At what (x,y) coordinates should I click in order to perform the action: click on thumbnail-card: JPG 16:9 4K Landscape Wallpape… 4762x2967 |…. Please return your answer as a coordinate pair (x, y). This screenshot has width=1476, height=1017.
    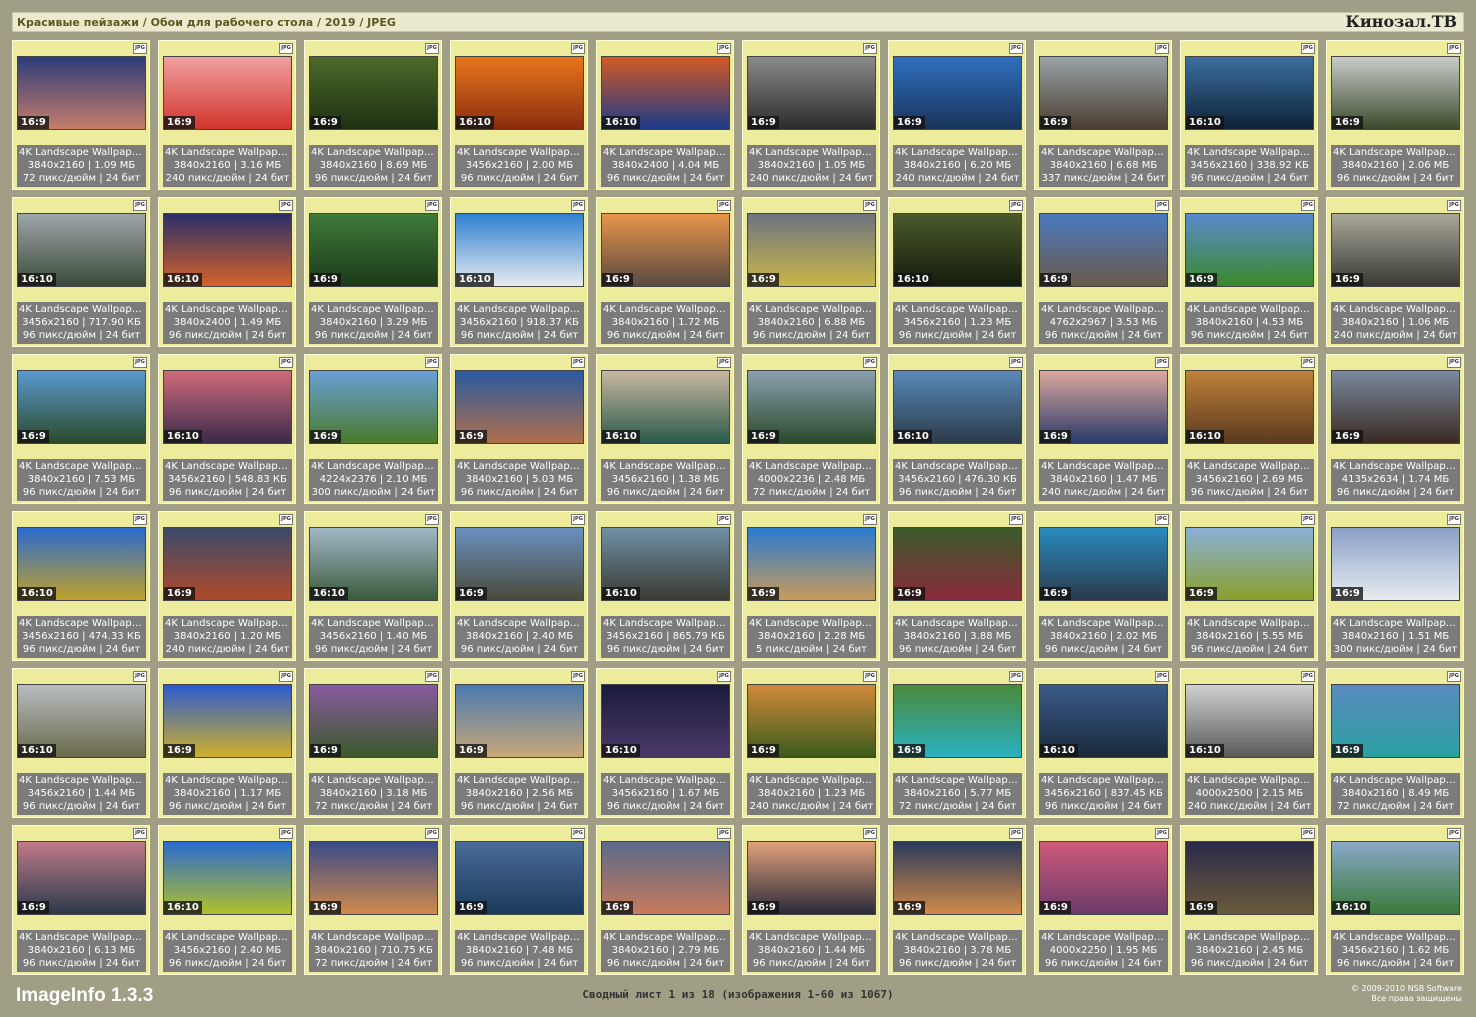
    Looking at the image, I should click on (1103, 272).